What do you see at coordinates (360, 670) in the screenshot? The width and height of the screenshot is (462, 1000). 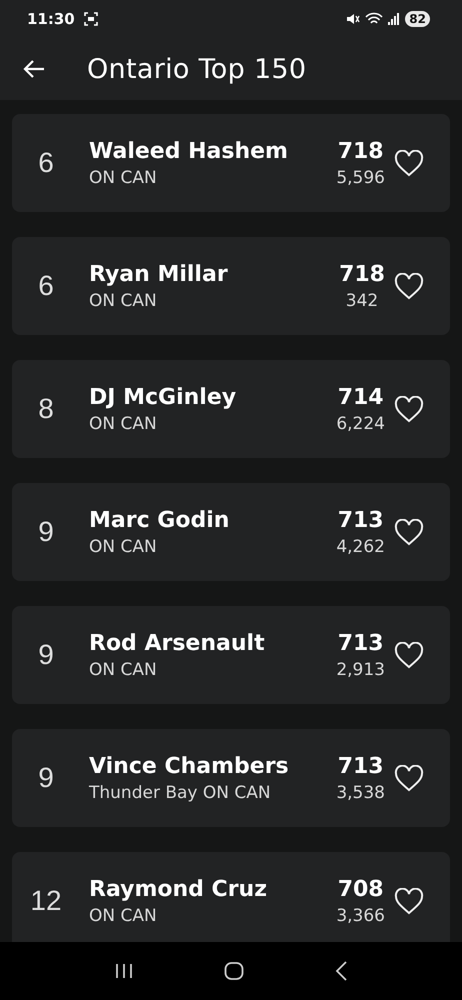 I see `player-count: 2,913` at bounding box center [360, 670].